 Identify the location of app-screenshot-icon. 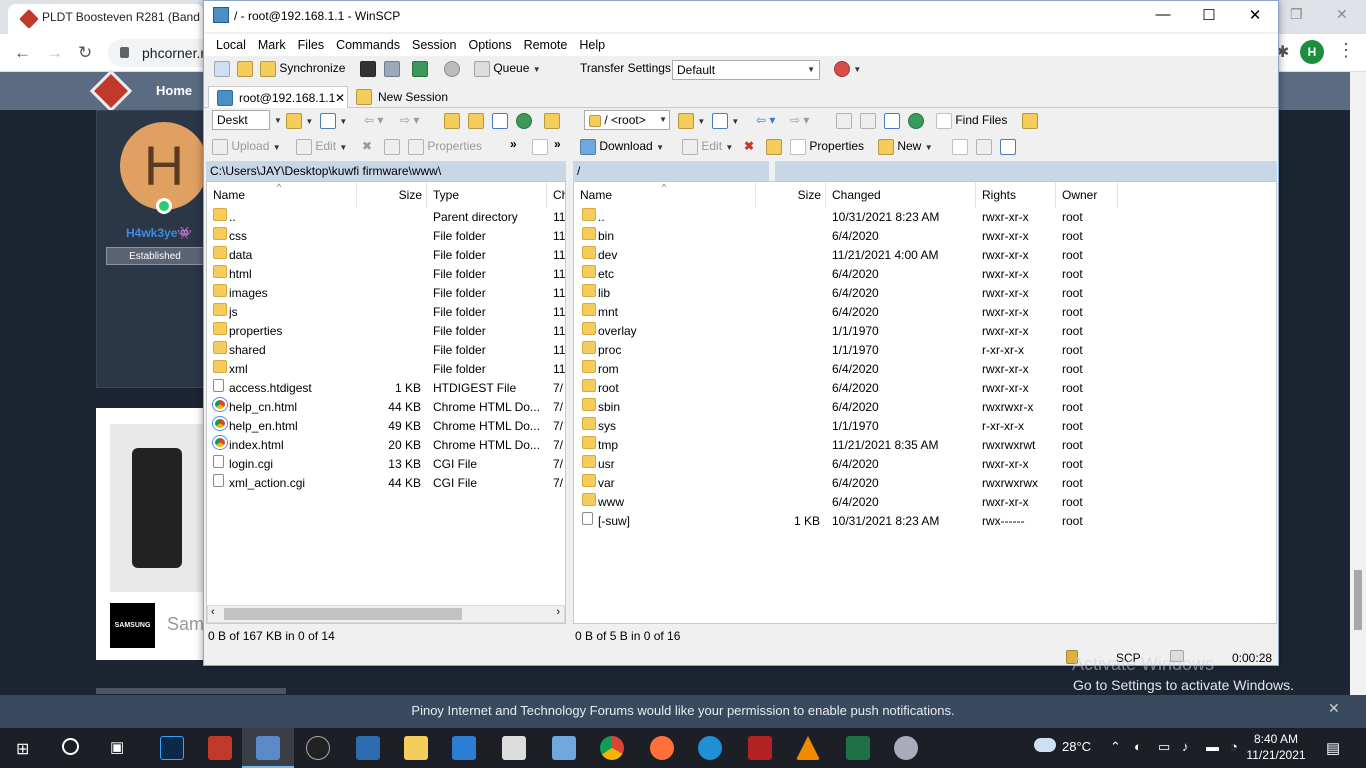
(220, 748).